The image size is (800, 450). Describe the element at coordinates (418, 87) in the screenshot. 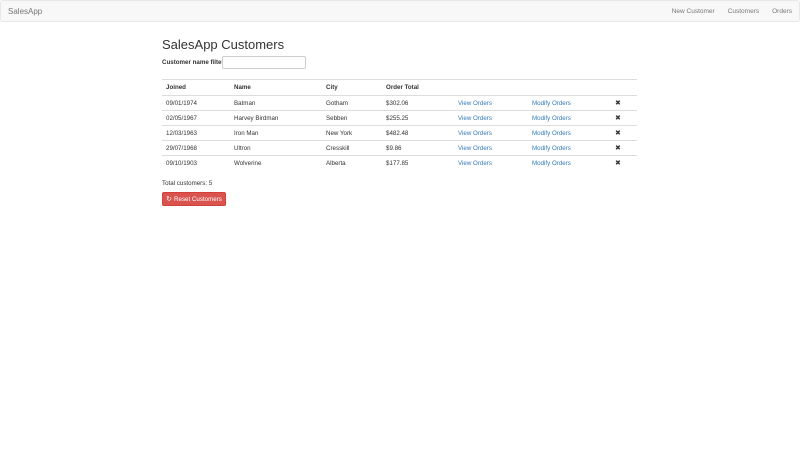

I see `header-order-total: Order Total` at that location.